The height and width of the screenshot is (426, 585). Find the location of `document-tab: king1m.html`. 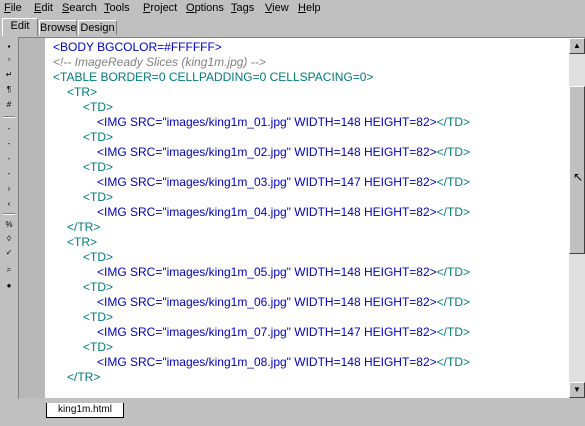

document-tab: king1m.html is located at coordinates (85, 410).